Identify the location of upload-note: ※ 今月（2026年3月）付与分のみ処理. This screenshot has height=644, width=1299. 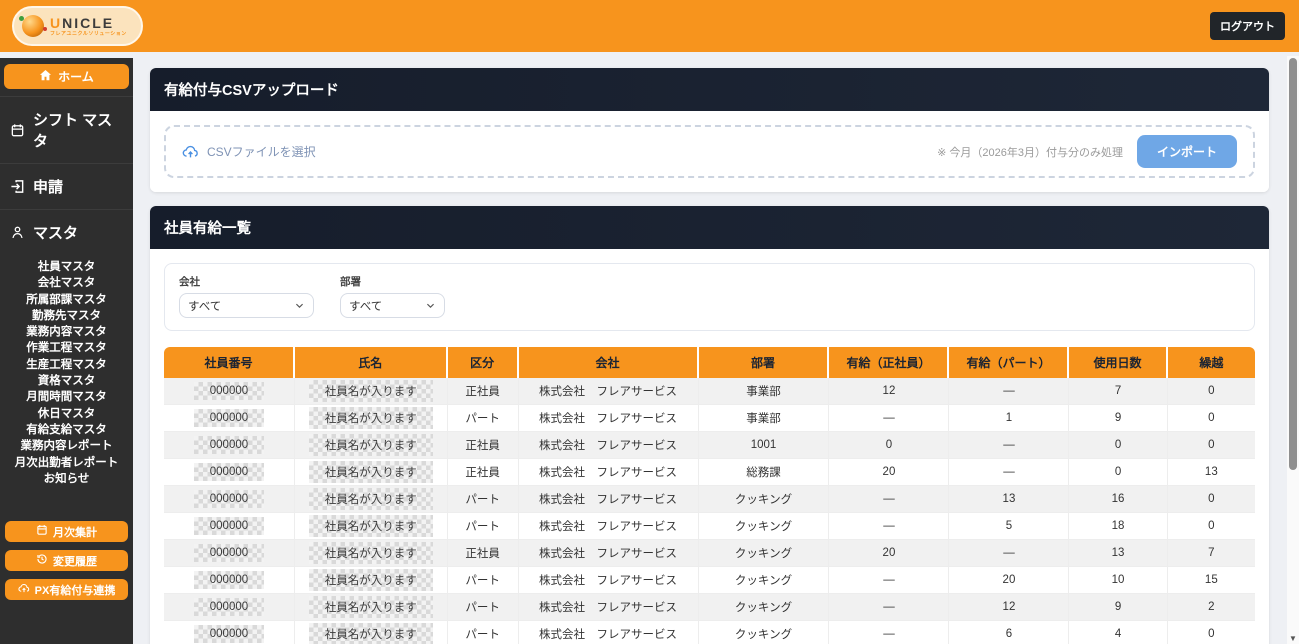
(1030, 152).